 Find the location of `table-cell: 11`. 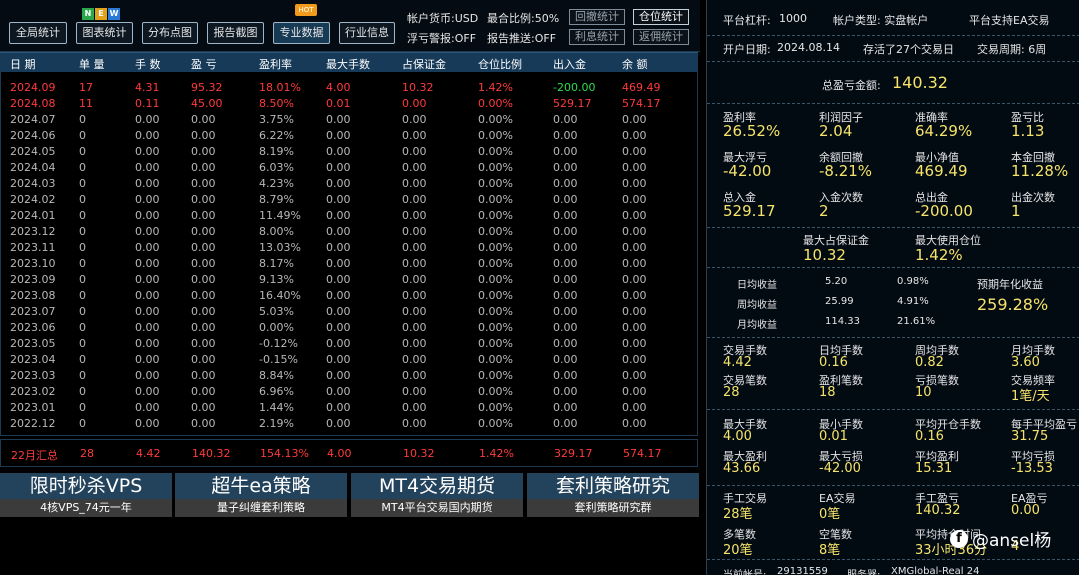

table-cell: 11 is located at coordinates (86, 103).